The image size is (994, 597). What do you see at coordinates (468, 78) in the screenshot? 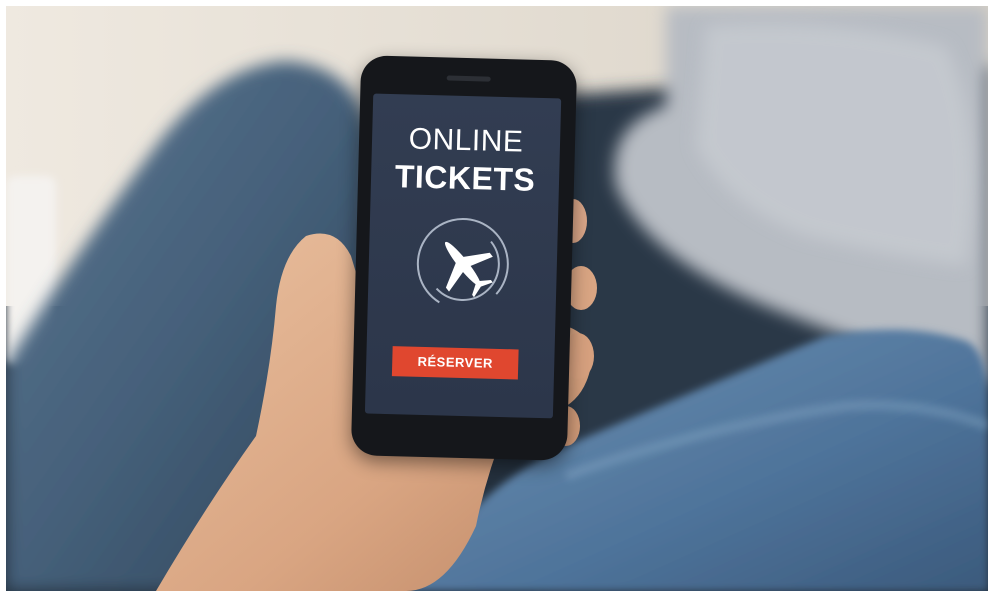
I see `phone-speaker` at bounding box center [468, 78].